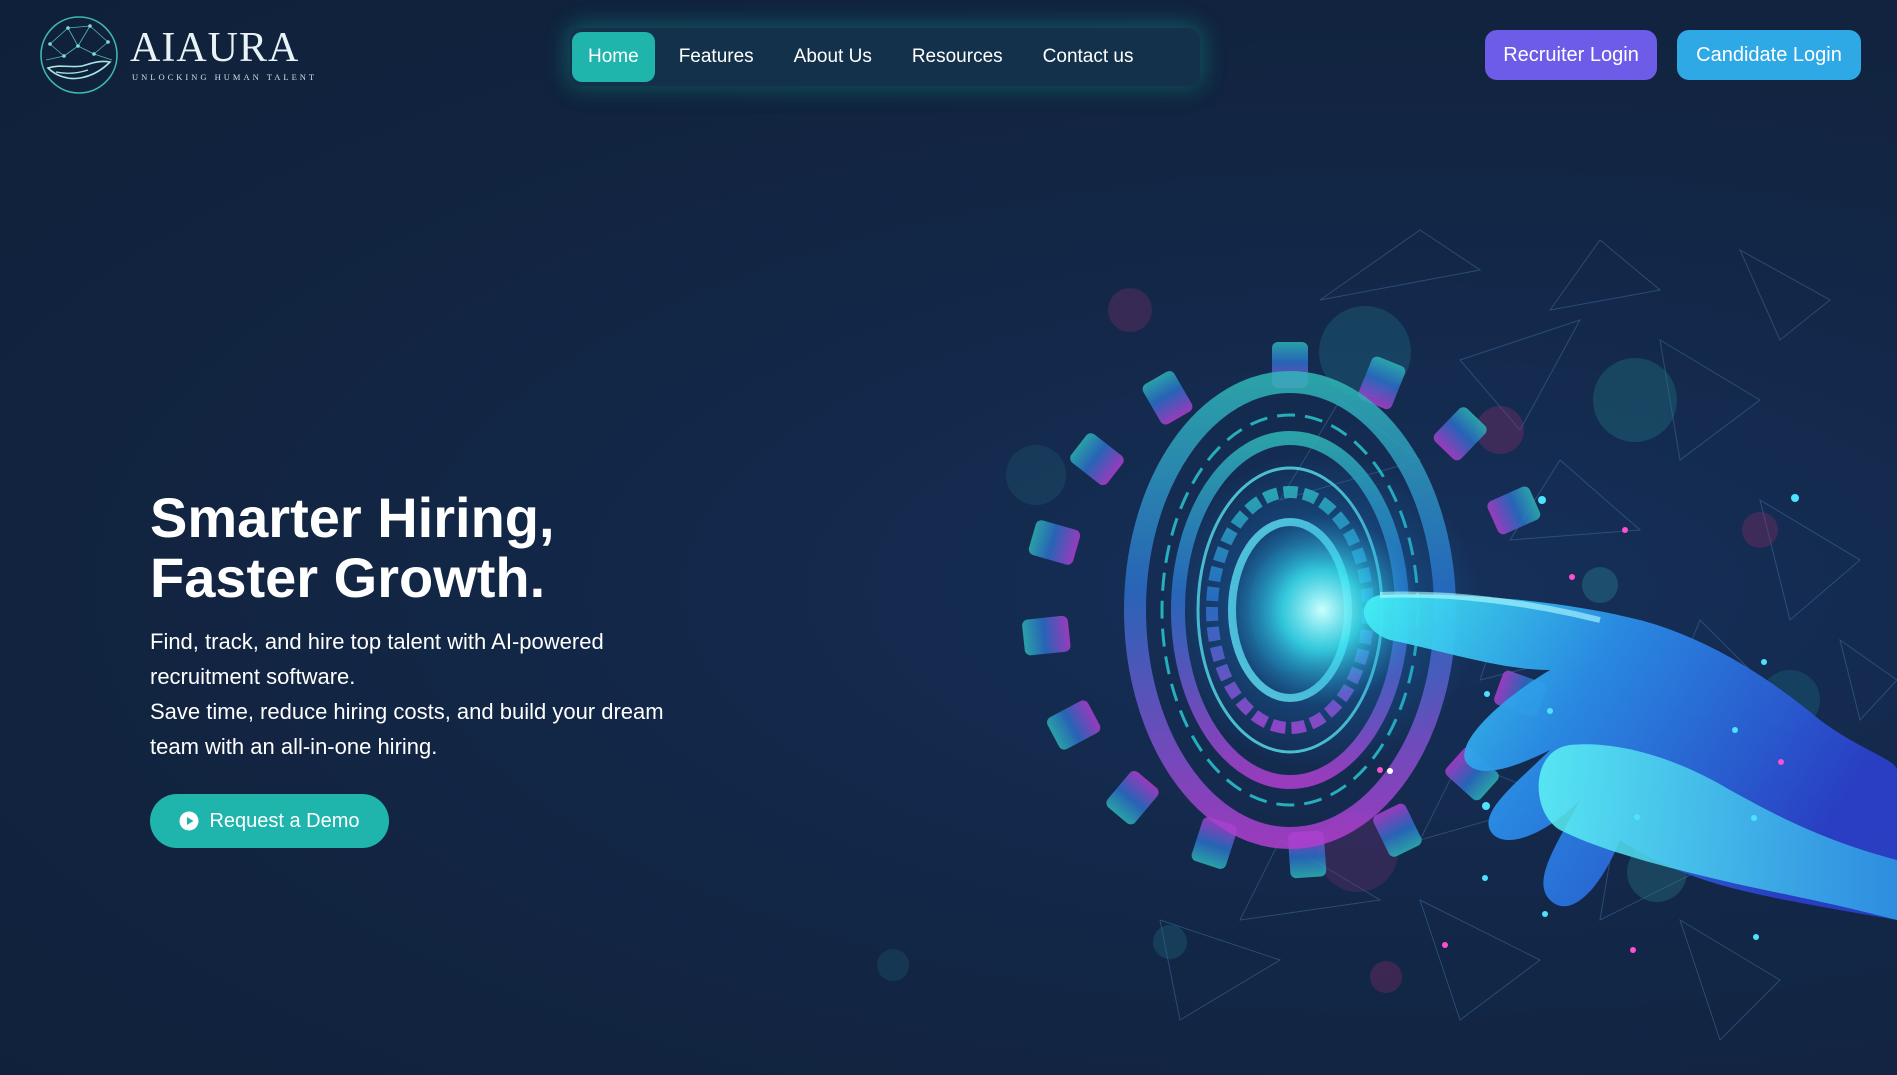  Describe the element at coordinates (1088, 57) in the screenshot. I see `nav-item-contact-us: Contact us` at that location.